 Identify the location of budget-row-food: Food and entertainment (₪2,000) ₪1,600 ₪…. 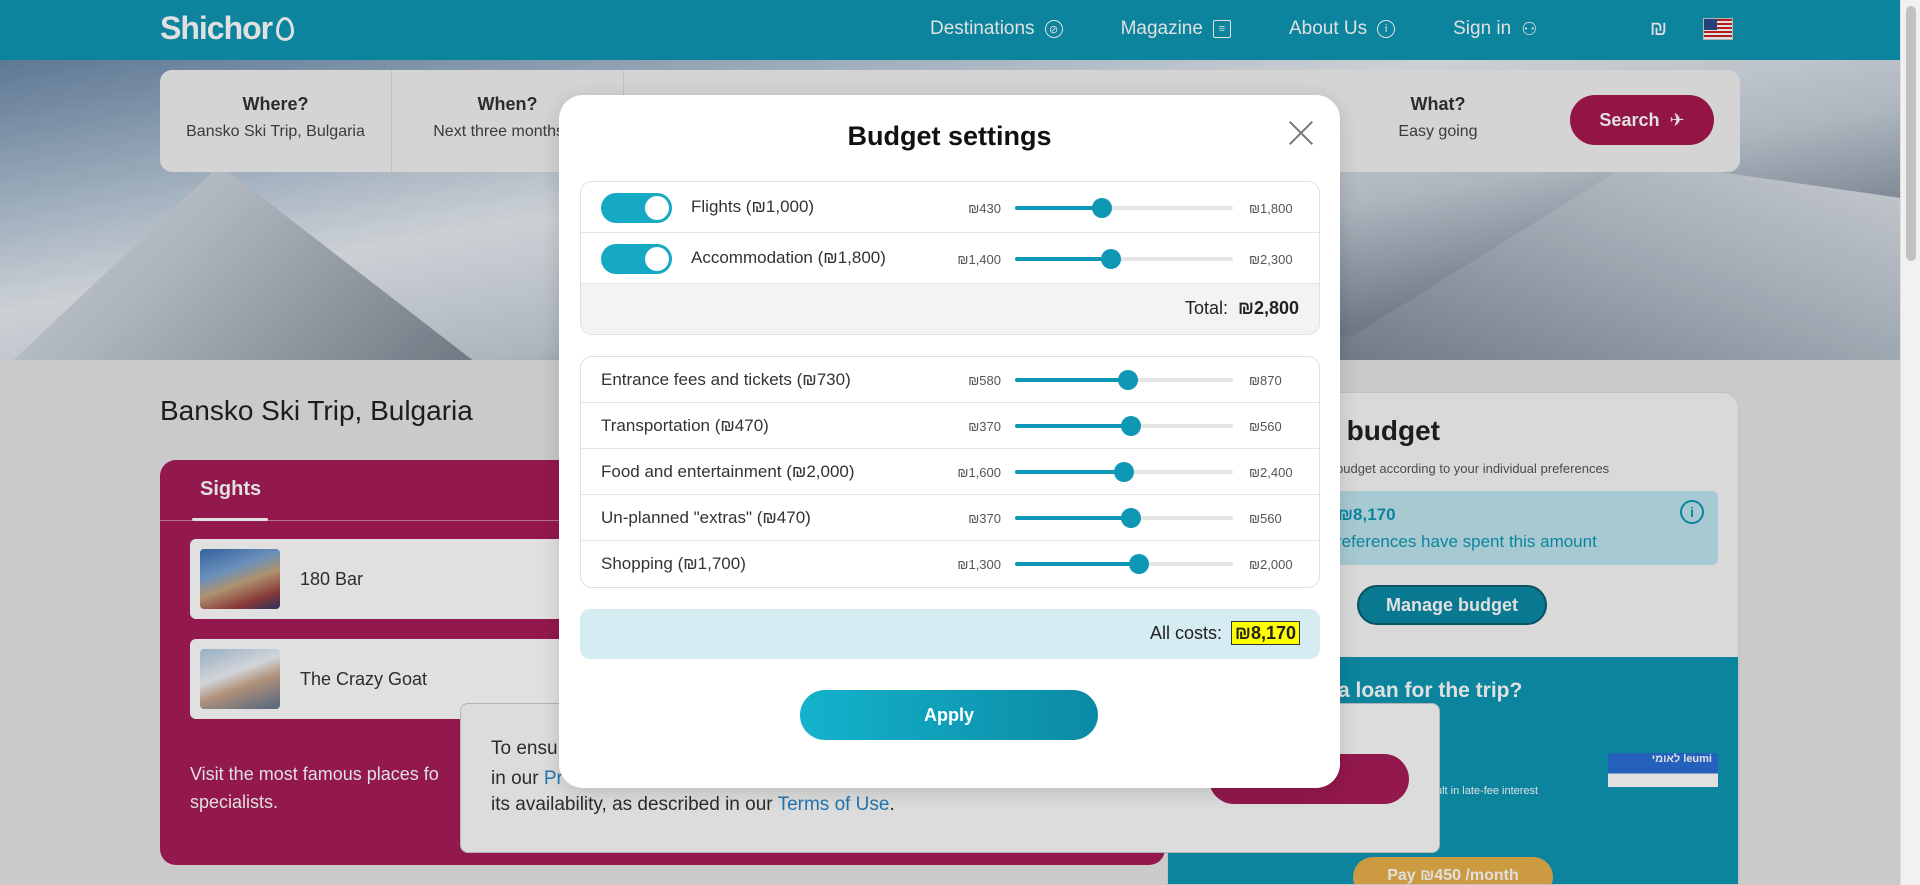
(950, 472).